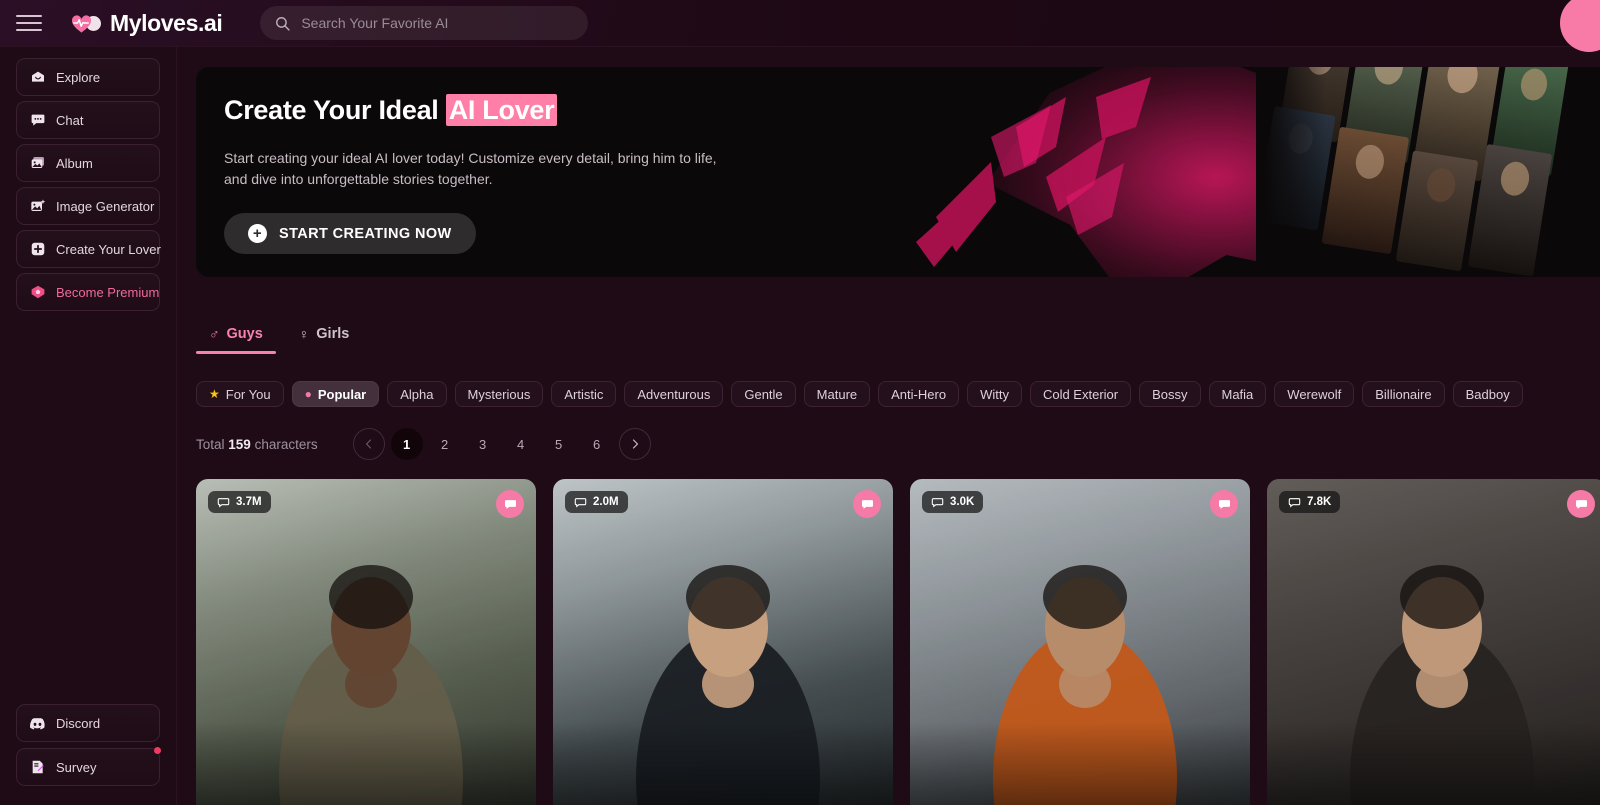 Image resolution: width=1600 pixels, height=805 pixels. What do you see at coordinates (1080, 642) in the screenshot?
I see `character-card: 3.0K` at bounding box center [1080, 642].